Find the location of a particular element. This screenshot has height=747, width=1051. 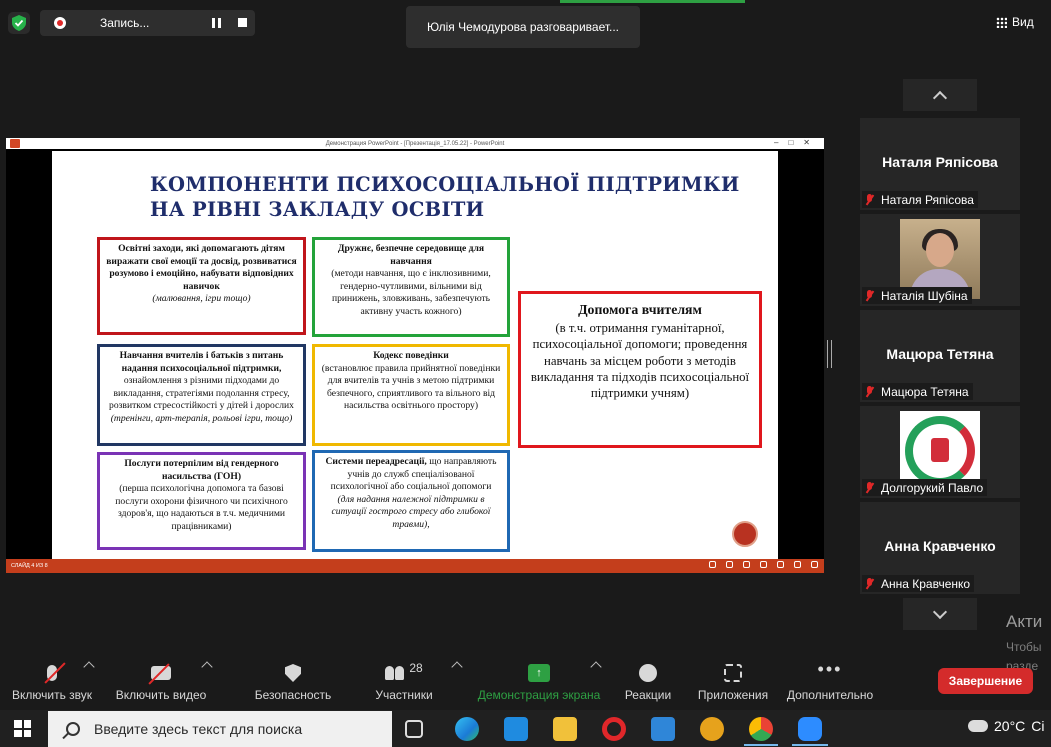

weather-temp: 20°C is located at coordinates (1010, 726).